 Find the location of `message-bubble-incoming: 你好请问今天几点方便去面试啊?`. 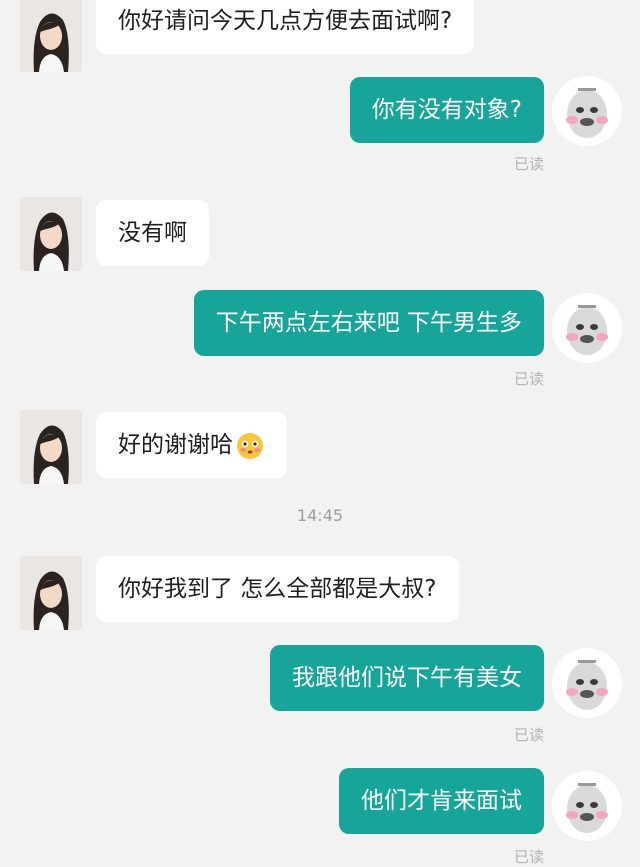

message-bubble-incoming: 你好请问今天几点方便去面试啊? is located at coordinates (285, 27).